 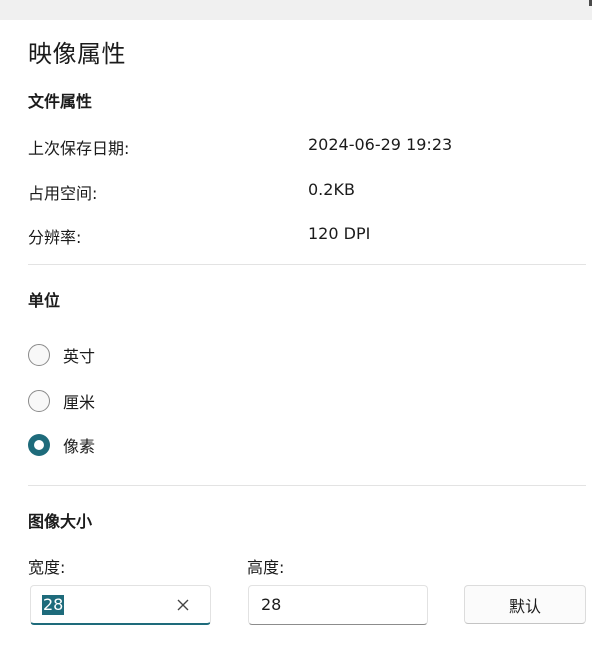 I want to click on unit-option-pixel-label: 像素, so click(x=79, y=446).